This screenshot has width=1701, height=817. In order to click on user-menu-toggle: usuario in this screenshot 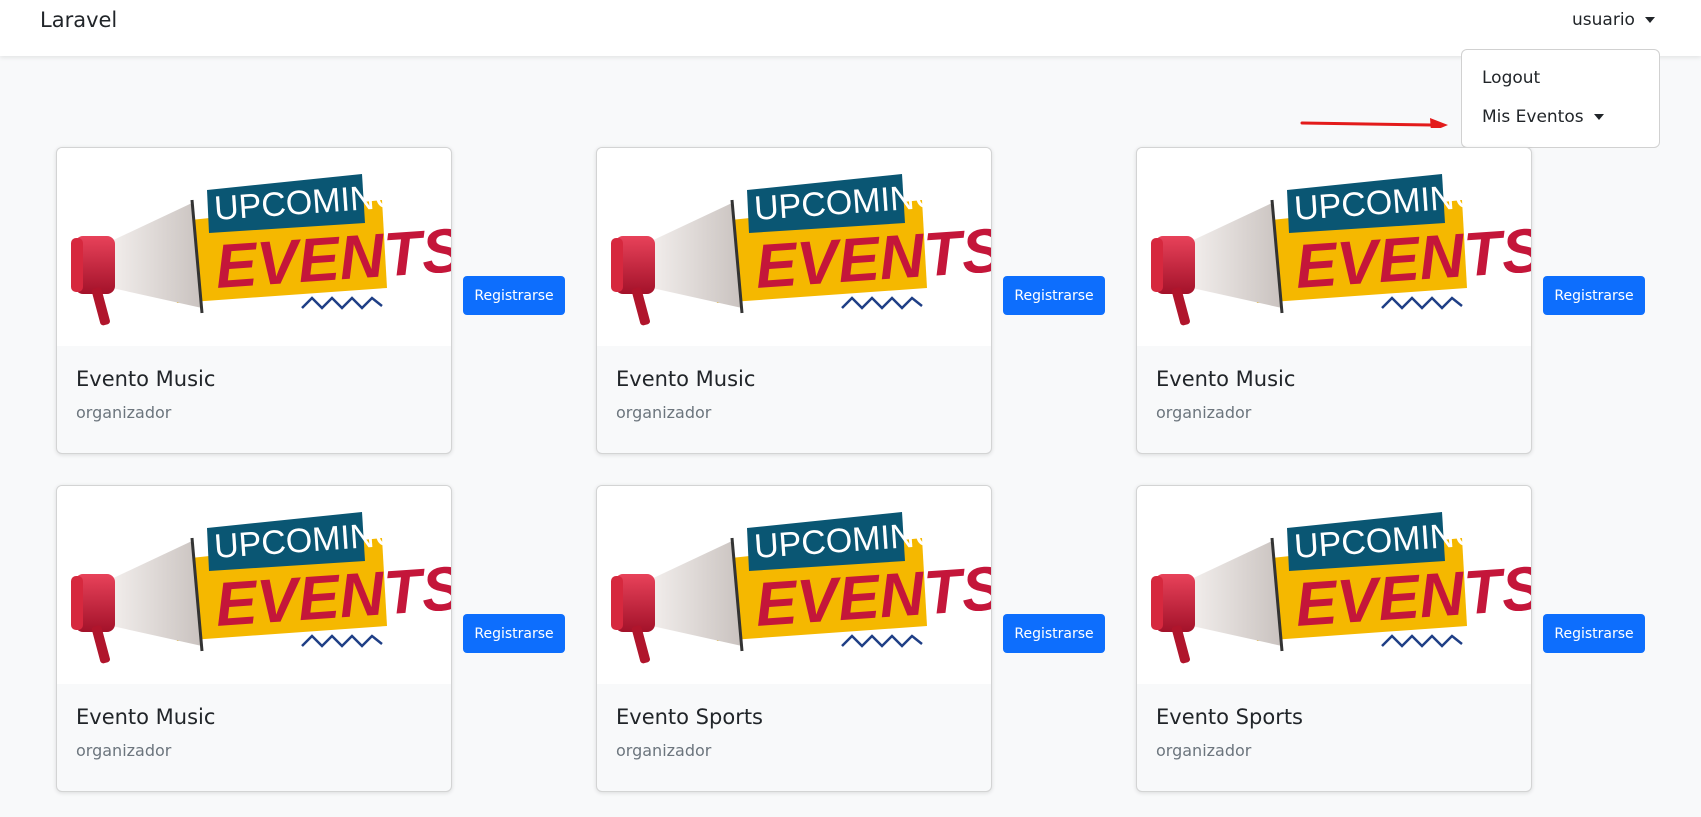, I will do `click(1613, 20)`.